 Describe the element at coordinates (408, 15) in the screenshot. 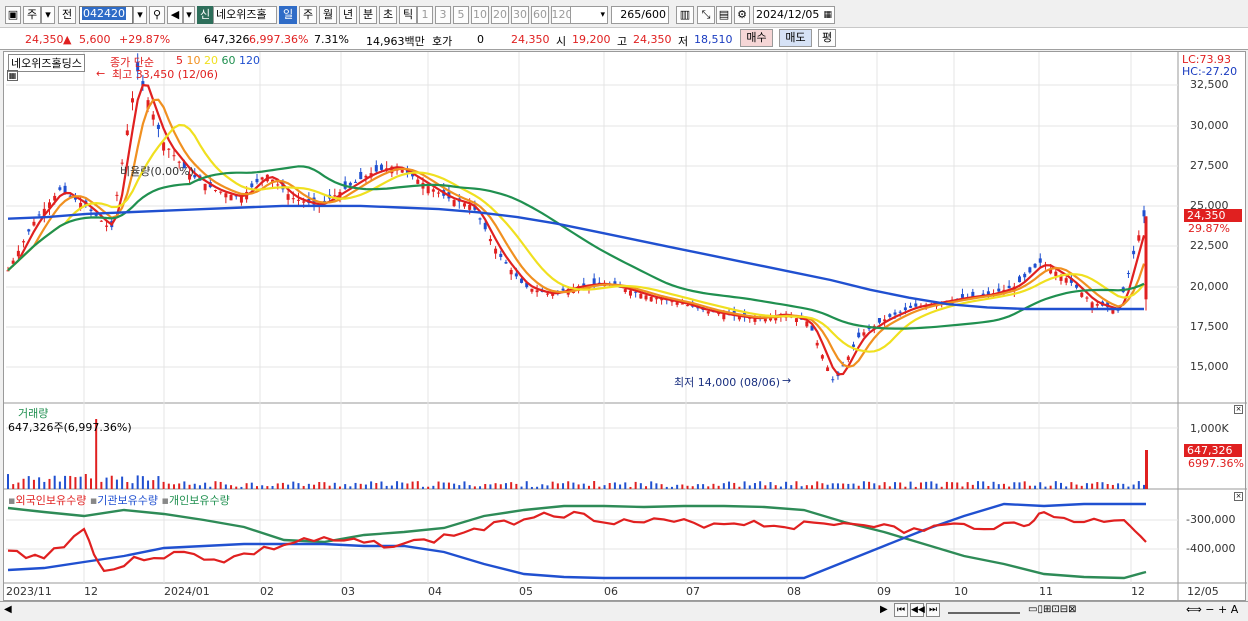

I see `period-tab-6: 틱` at that location.